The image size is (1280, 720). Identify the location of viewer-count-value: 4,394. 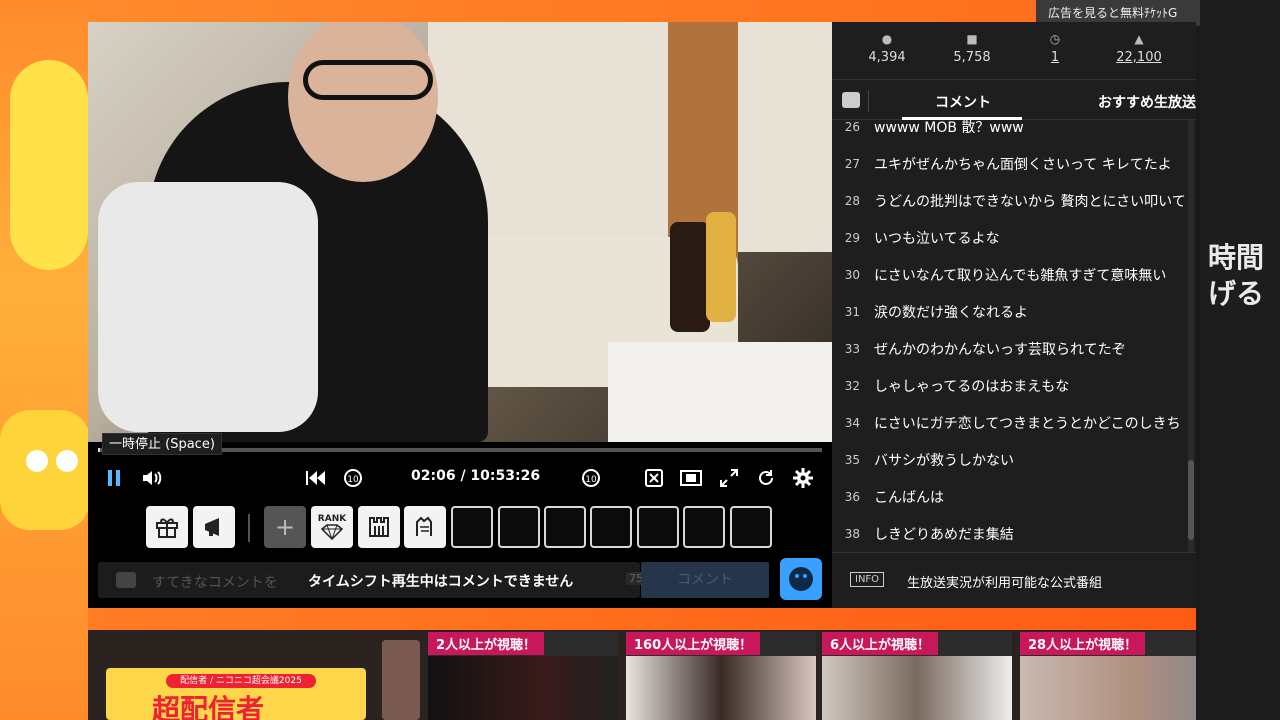
(887, 57).